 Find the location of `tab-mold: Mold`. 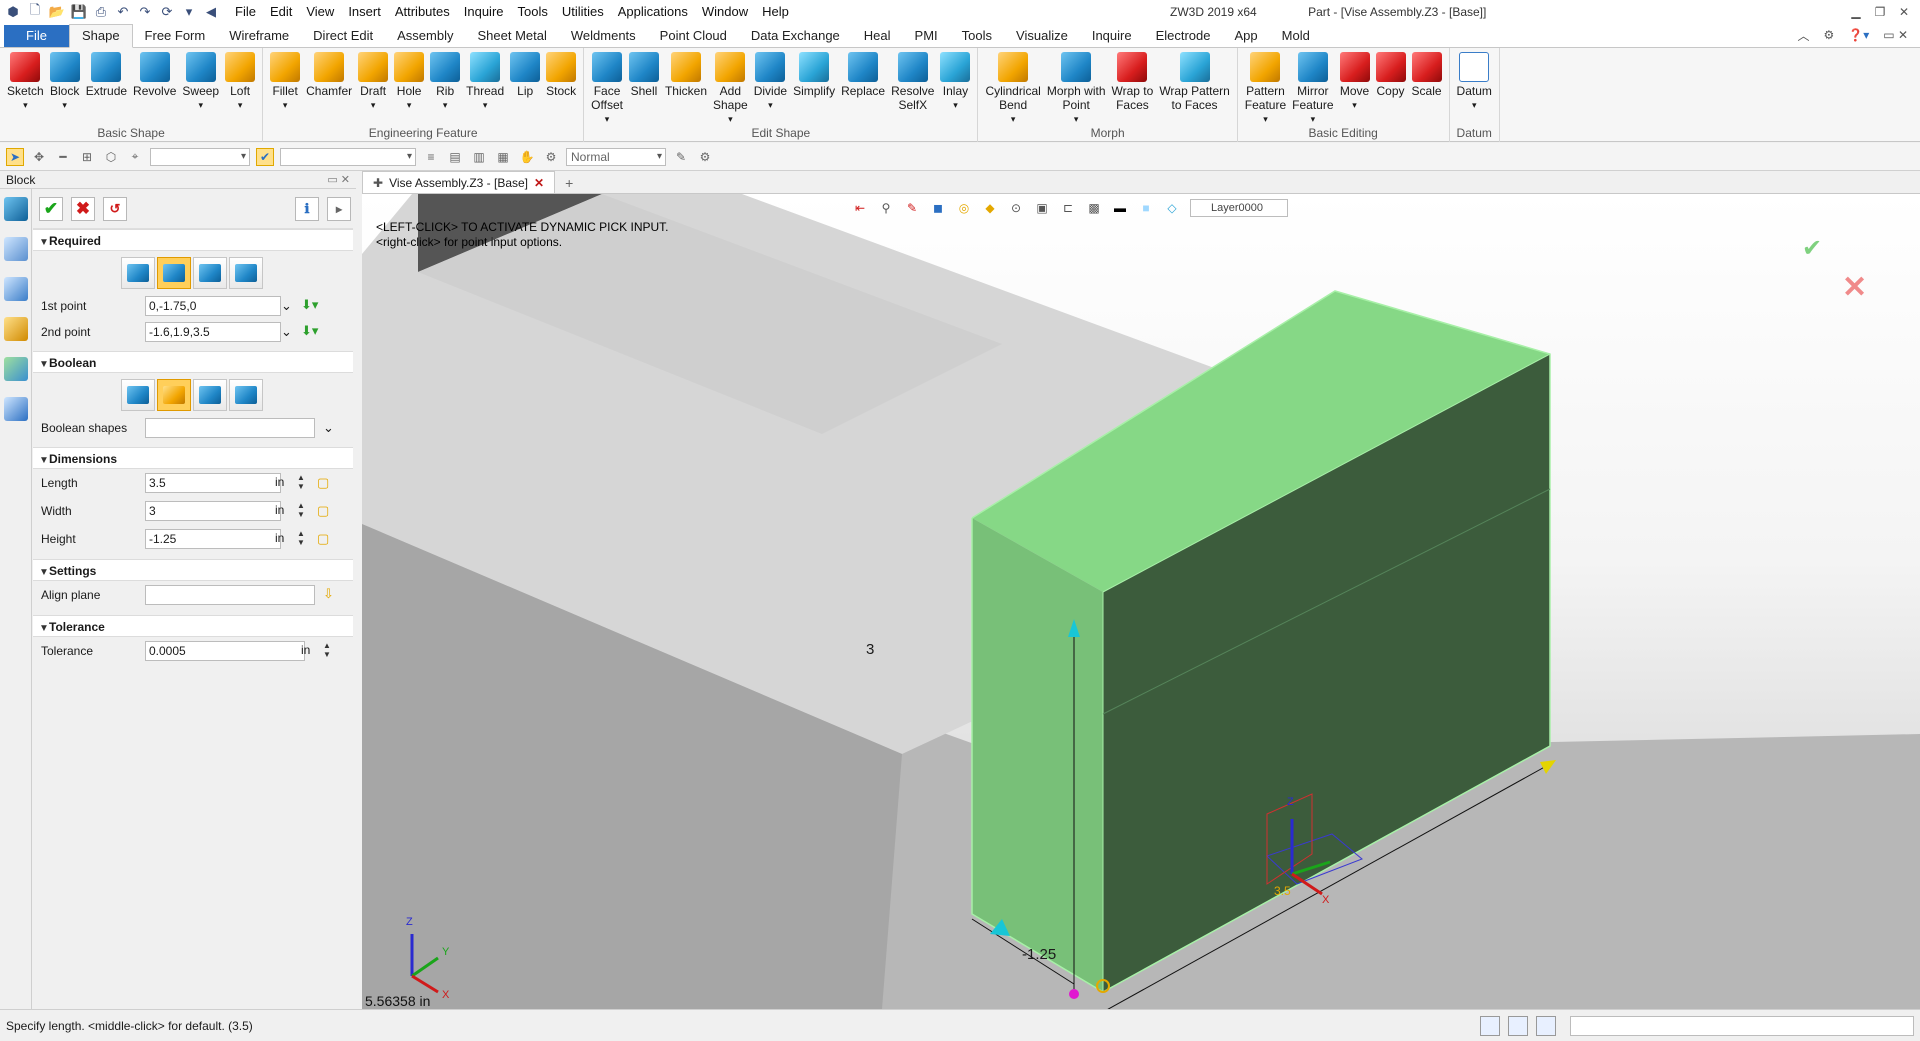

tab-mold: Mold is located at coordinates (1296, 36).